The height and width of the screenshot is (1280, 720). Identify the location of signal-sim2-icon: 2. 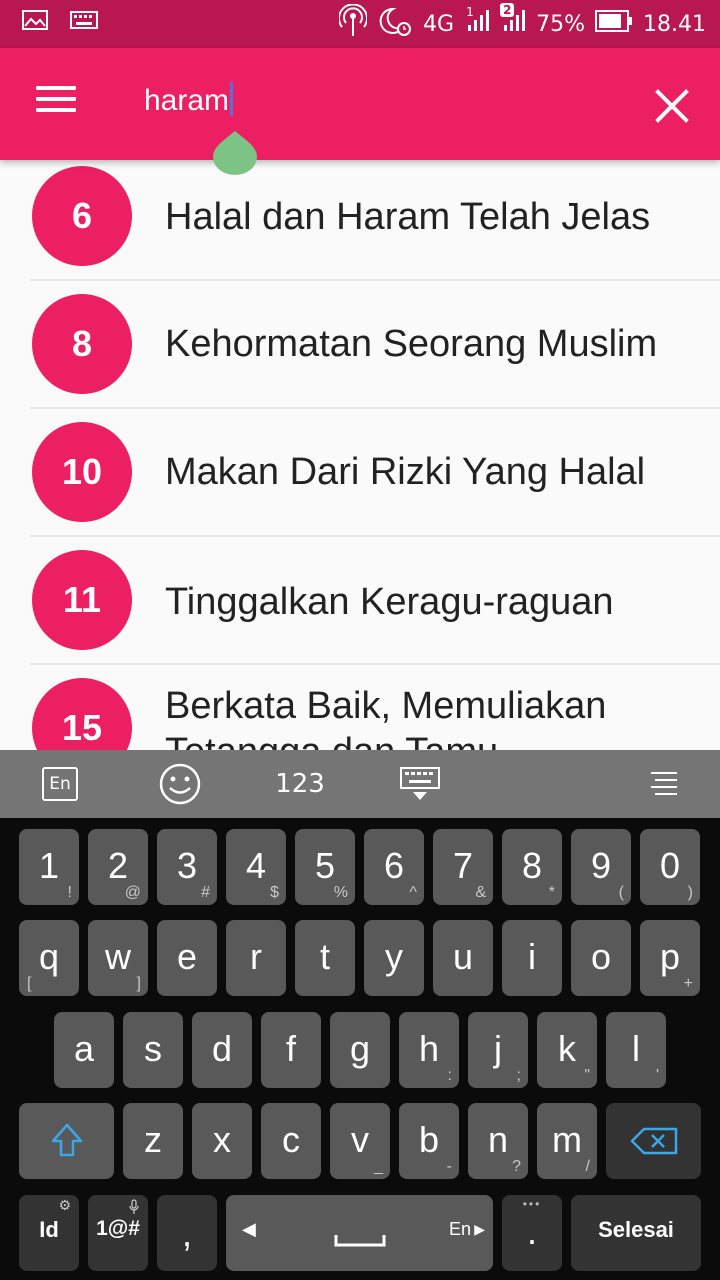
(513, 21).